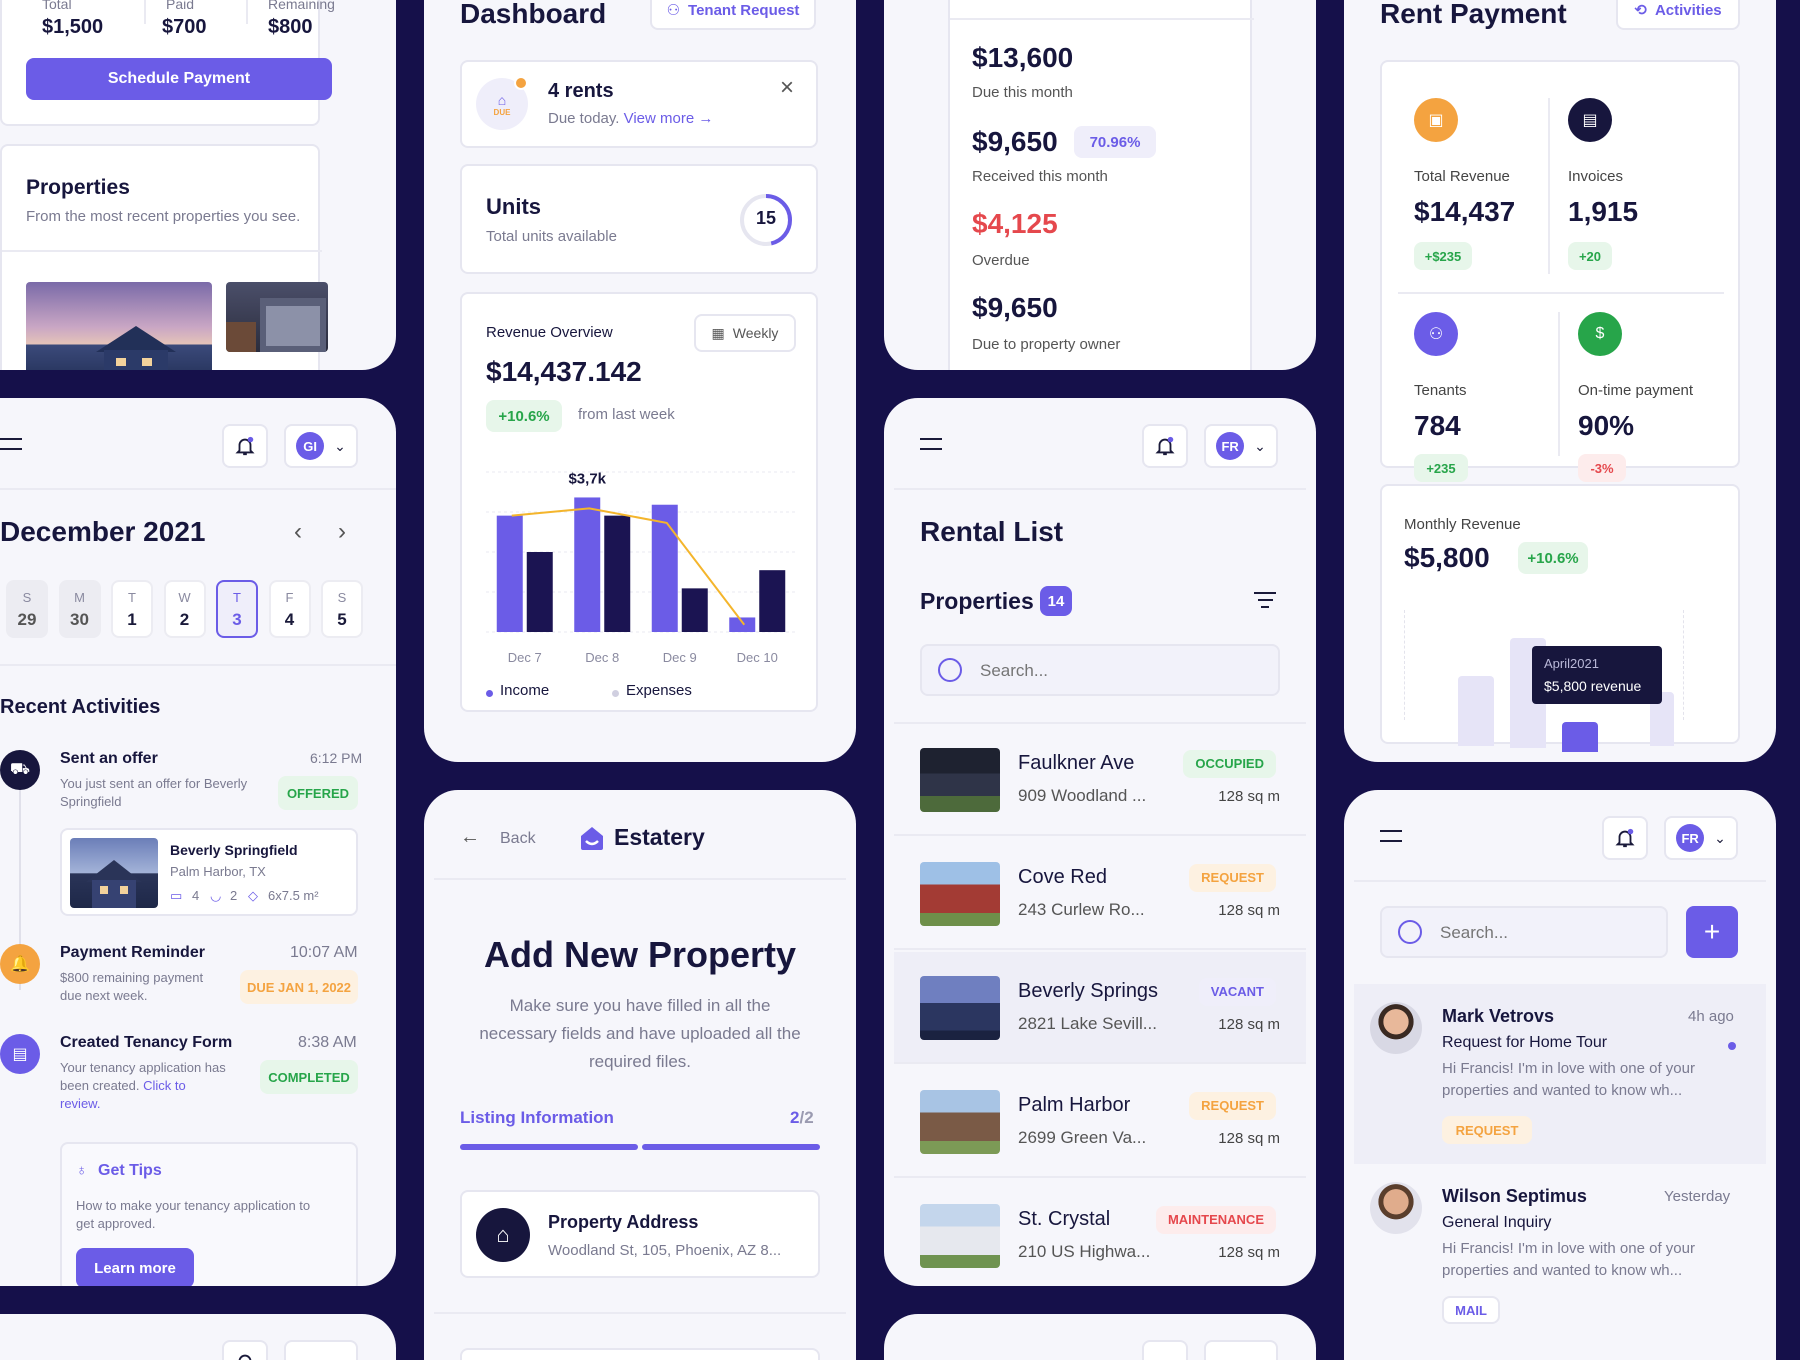 The image size is (1800, 1360). Describe the element at coordinates (669, 118) in the screenshot. I see `view-more-link: View more →` at that location.